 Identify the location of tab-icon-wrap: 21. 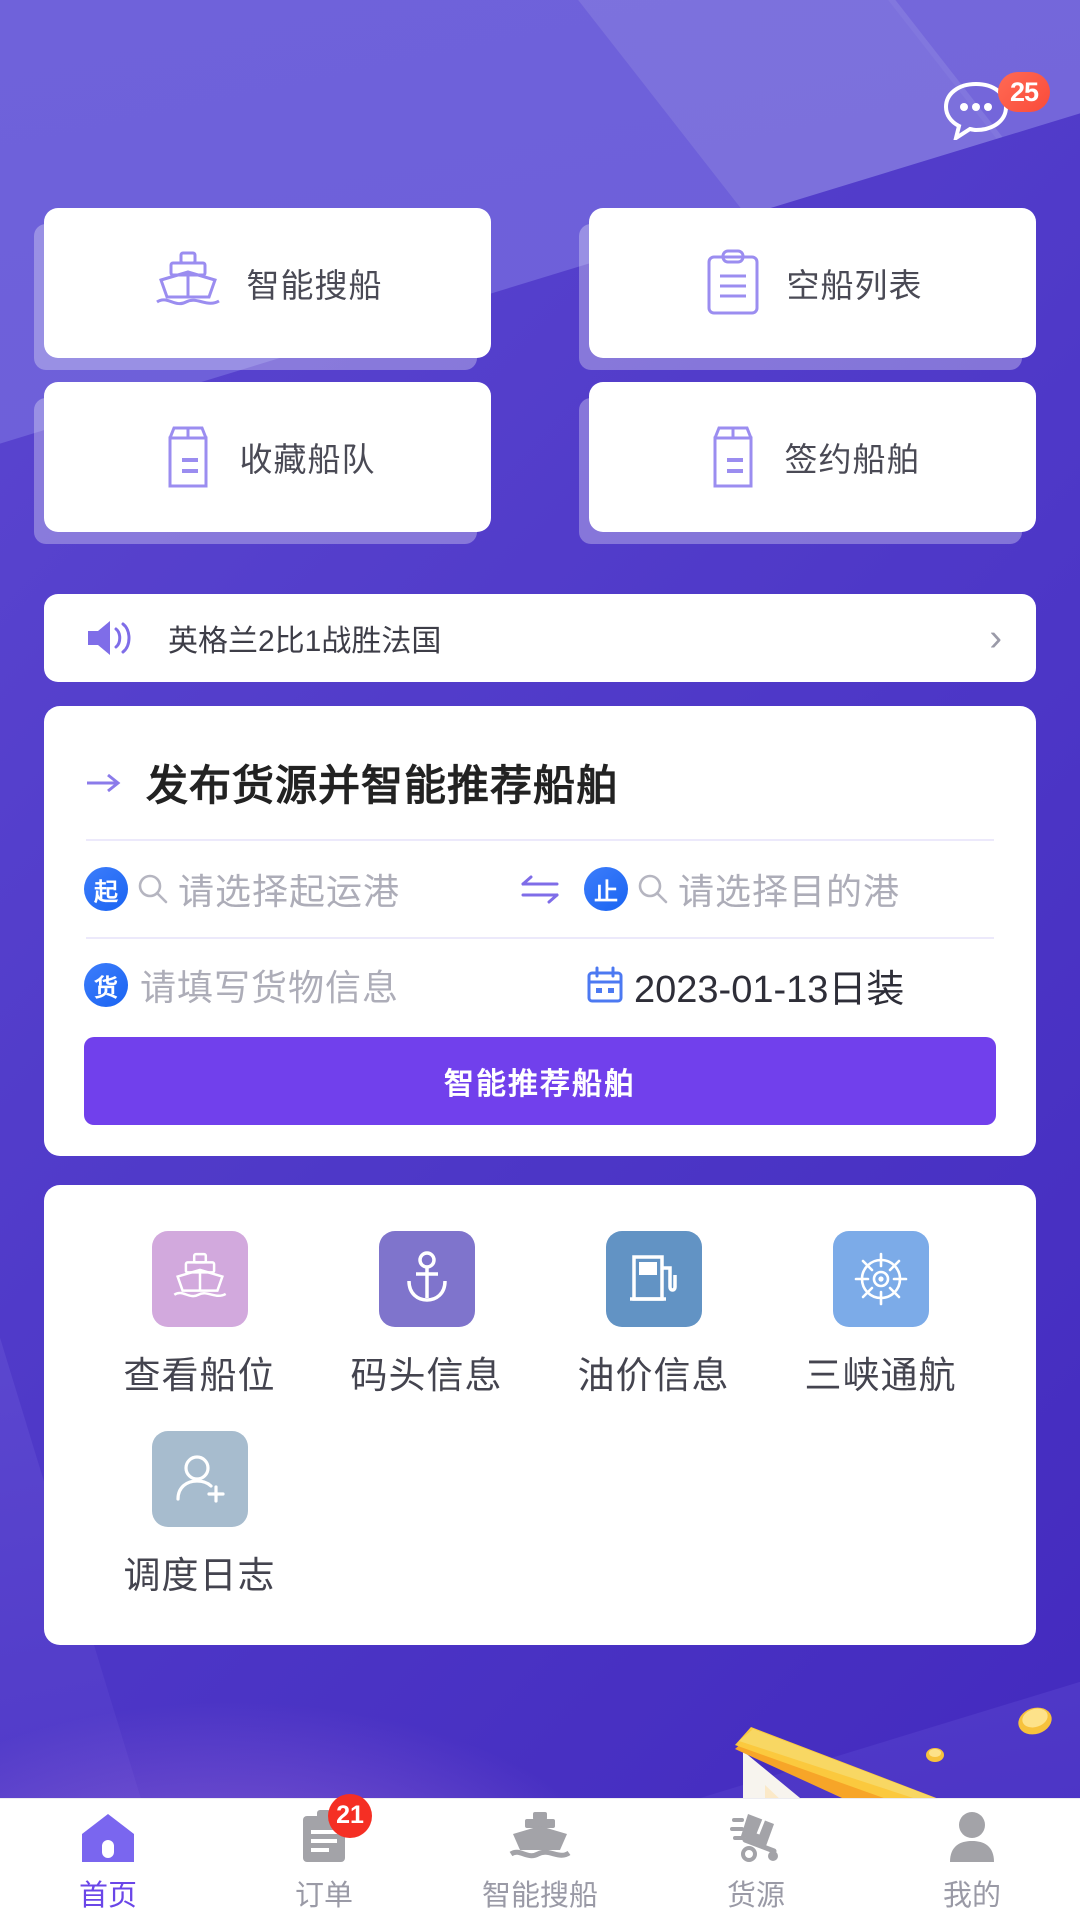
(335, 1828).